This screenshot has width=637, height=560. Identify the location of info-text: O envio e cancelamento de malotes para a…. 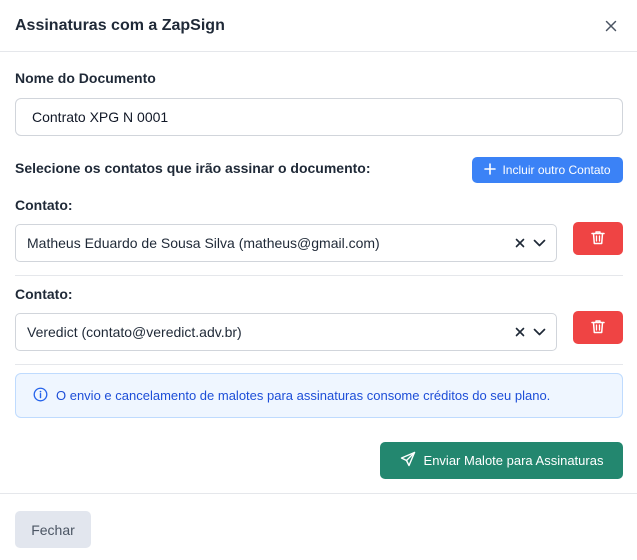
(303, 395).